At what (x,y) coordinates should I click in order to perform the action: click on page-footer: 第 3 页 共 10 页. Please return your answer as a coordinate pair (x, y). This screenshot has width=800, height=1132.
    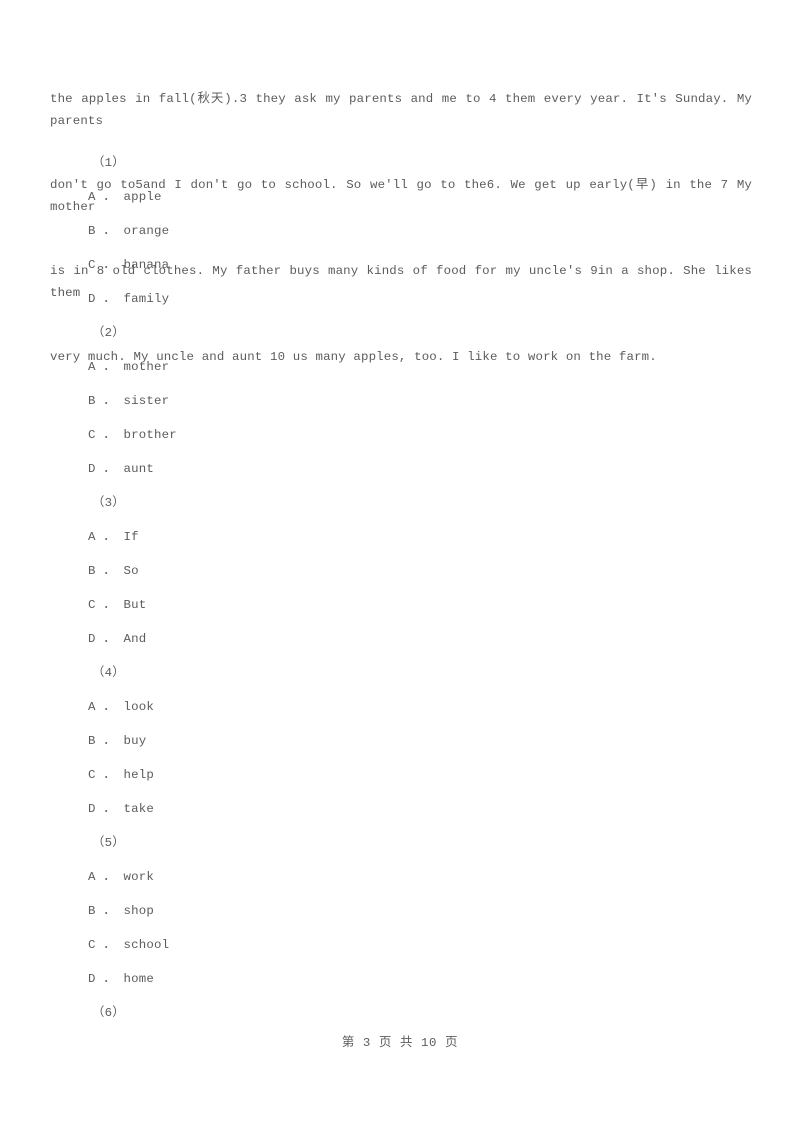
    Looking at the image, I should click on (400, 1043).